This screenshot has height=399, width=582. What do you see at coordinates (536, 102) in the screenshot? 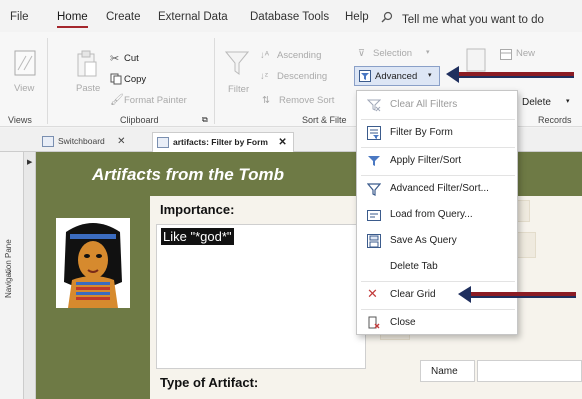
I see `delete-record-label: Delete` at bounding box center [536, 102].